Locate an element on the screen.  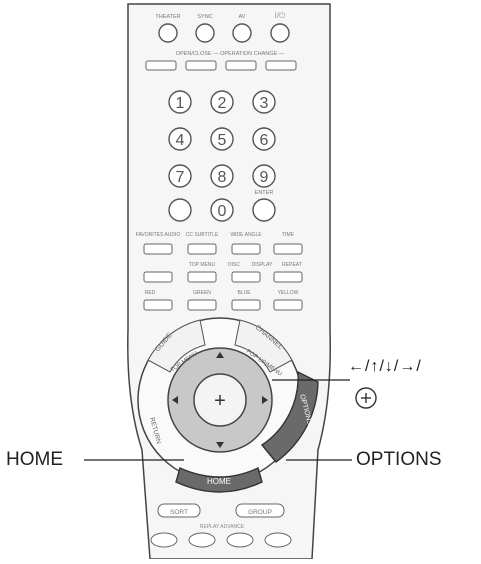
red-button is located at coordinates (158, 305).